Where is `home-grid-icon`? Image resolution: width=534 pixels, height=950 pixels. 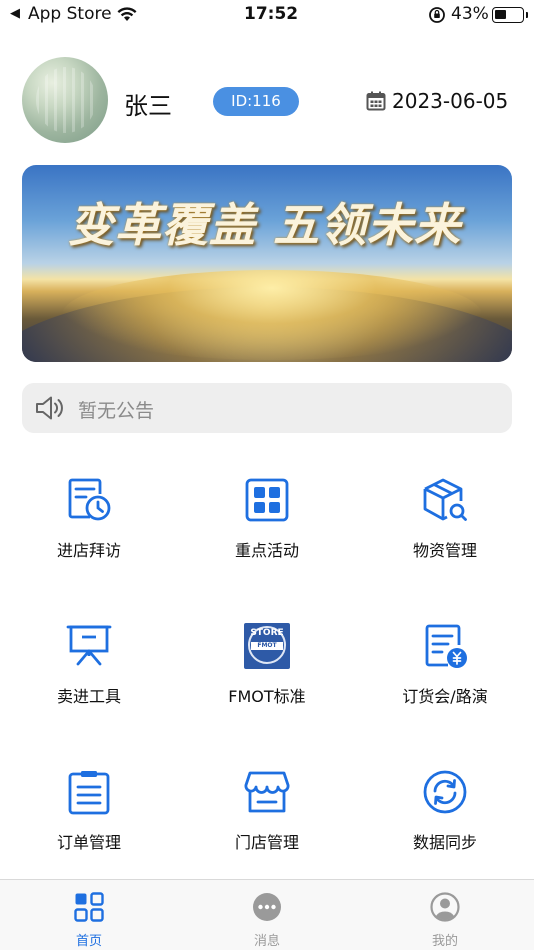
home-grid-icon is located at coordinates (89, 907).